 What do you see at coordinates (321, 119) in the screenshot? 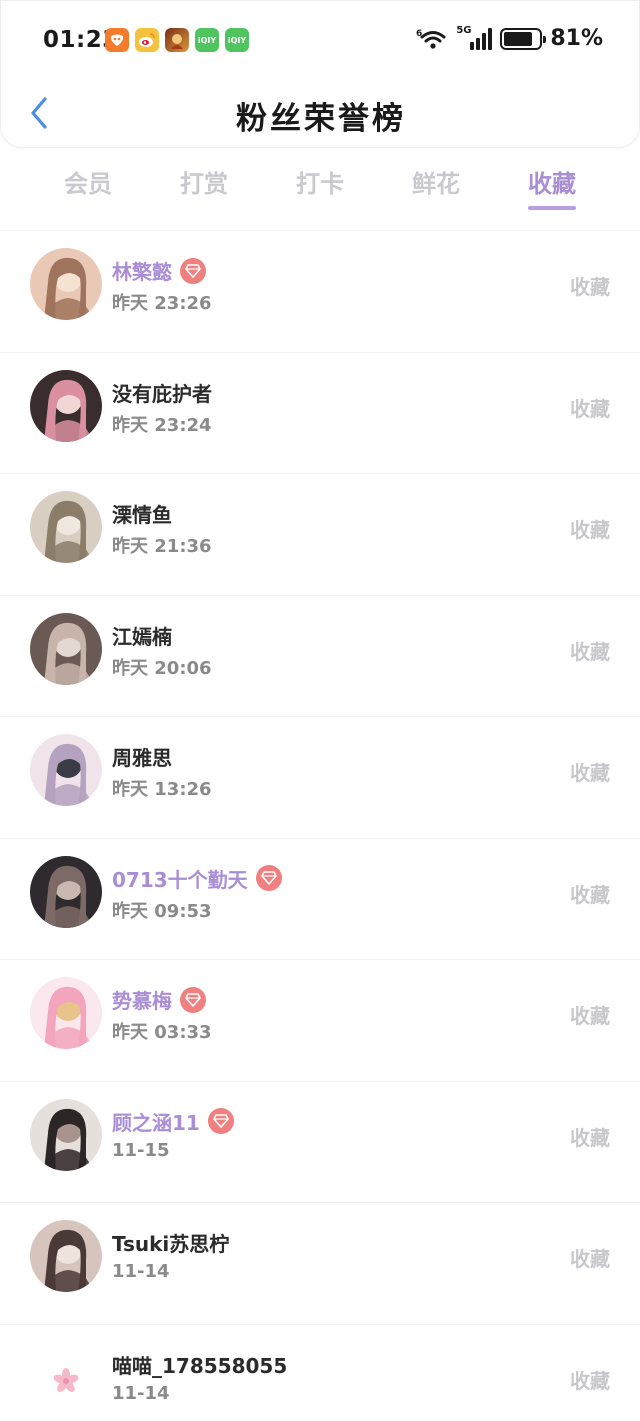
I see `page-title: 粉丝荣誉榜` at bounding box center [321, 119].